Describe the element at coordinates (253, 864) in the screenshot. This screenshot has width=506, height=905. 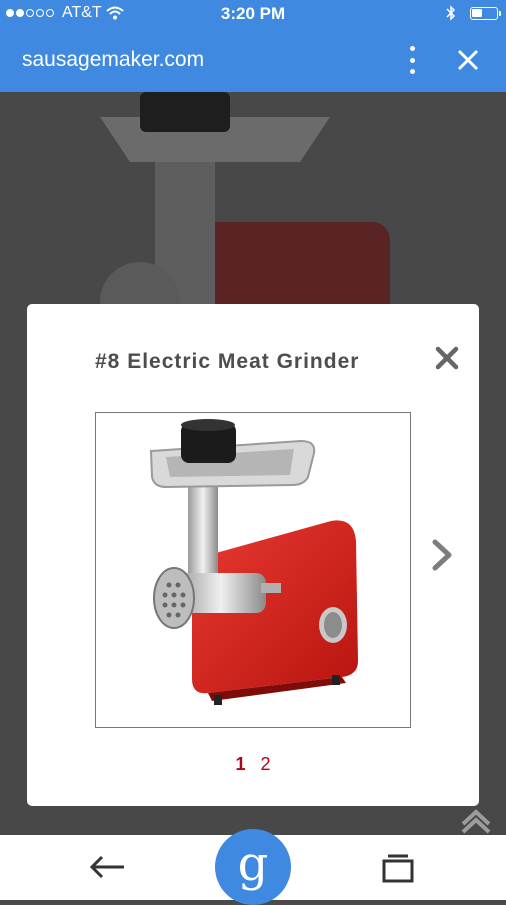
I see `google-logo-icon: g` at that location.